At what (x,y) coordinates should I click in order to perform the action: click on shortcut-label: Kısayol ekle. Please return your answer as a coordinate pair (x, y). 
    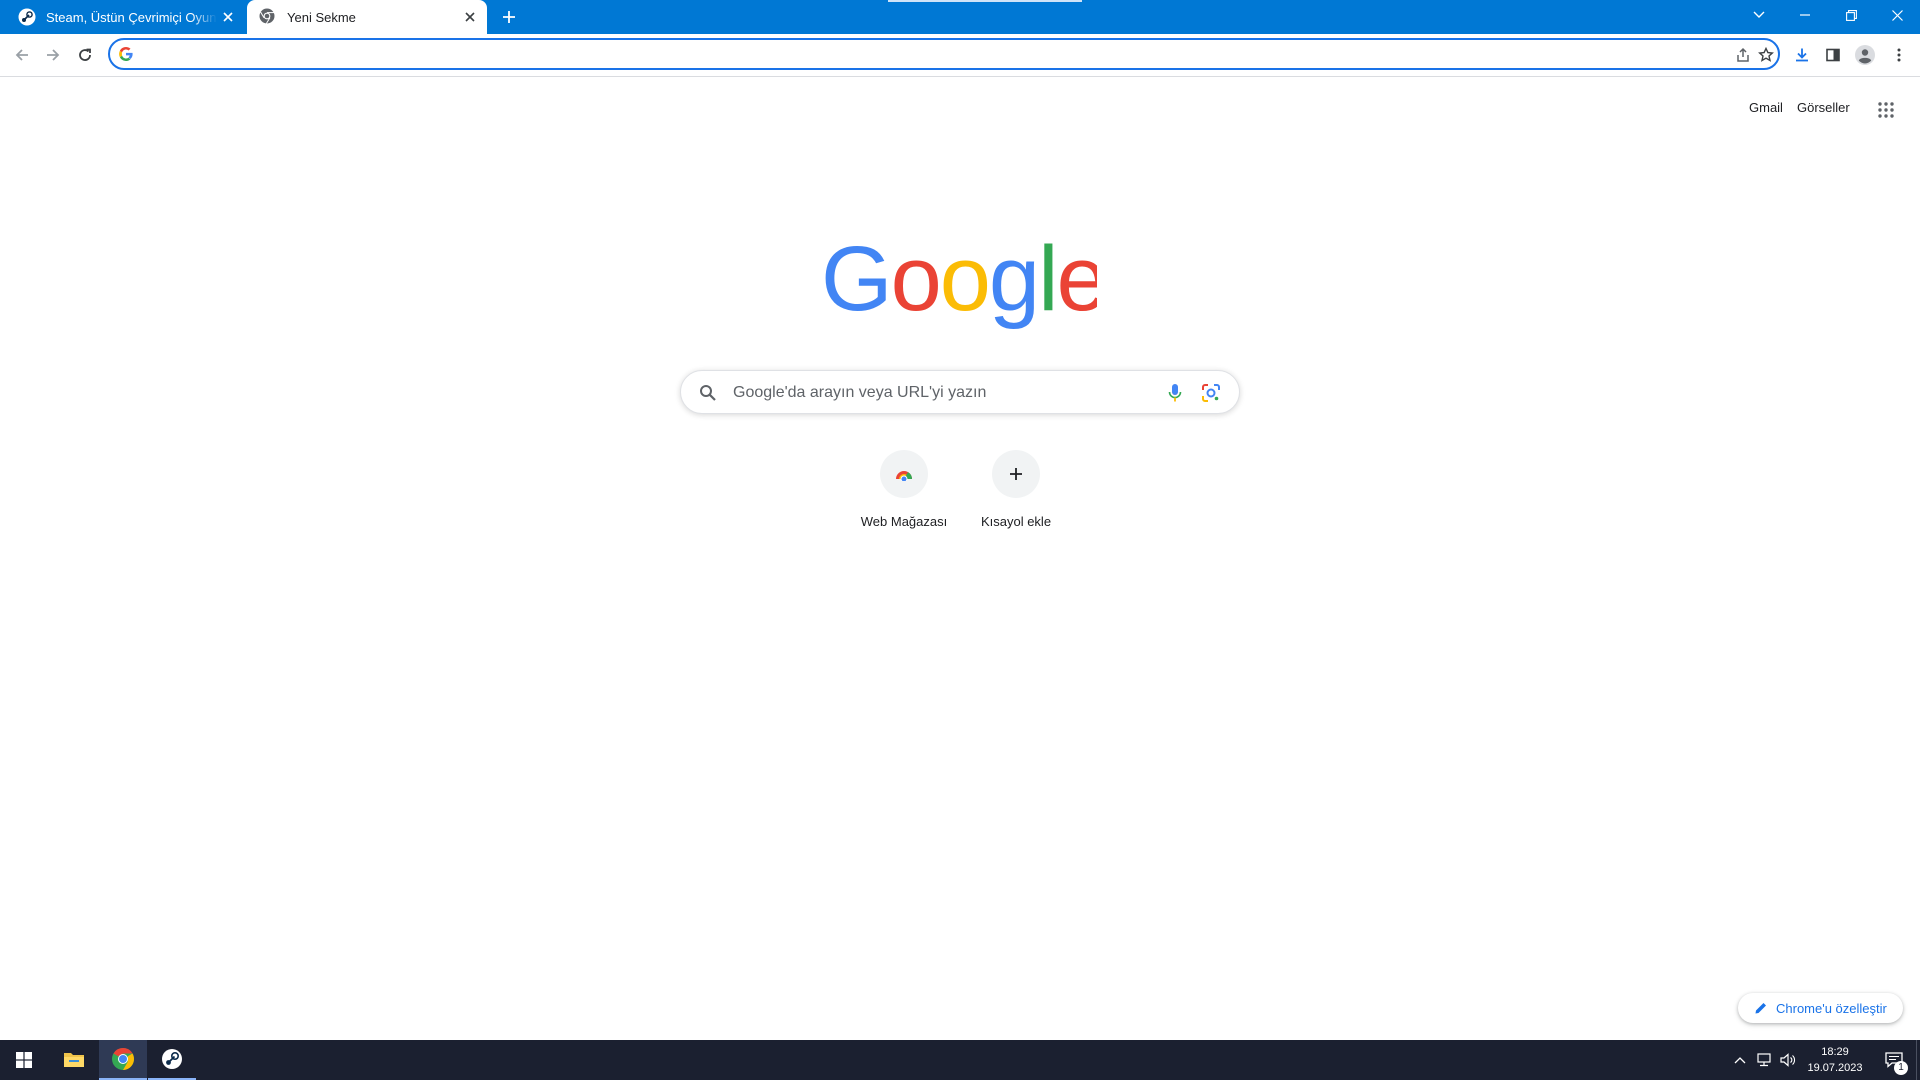
    Looking at the image, I should click on (1016, 521).